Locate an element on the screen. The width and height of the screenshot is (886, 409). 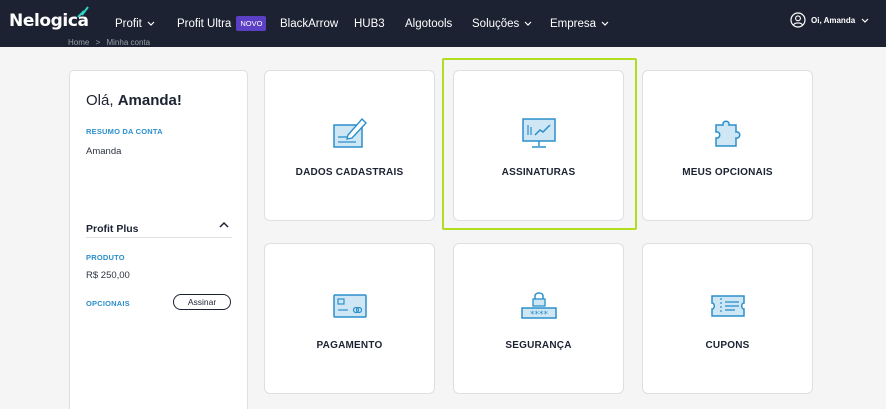
nav-item-solucoes: Soluções is located at coordinates (502, 23).